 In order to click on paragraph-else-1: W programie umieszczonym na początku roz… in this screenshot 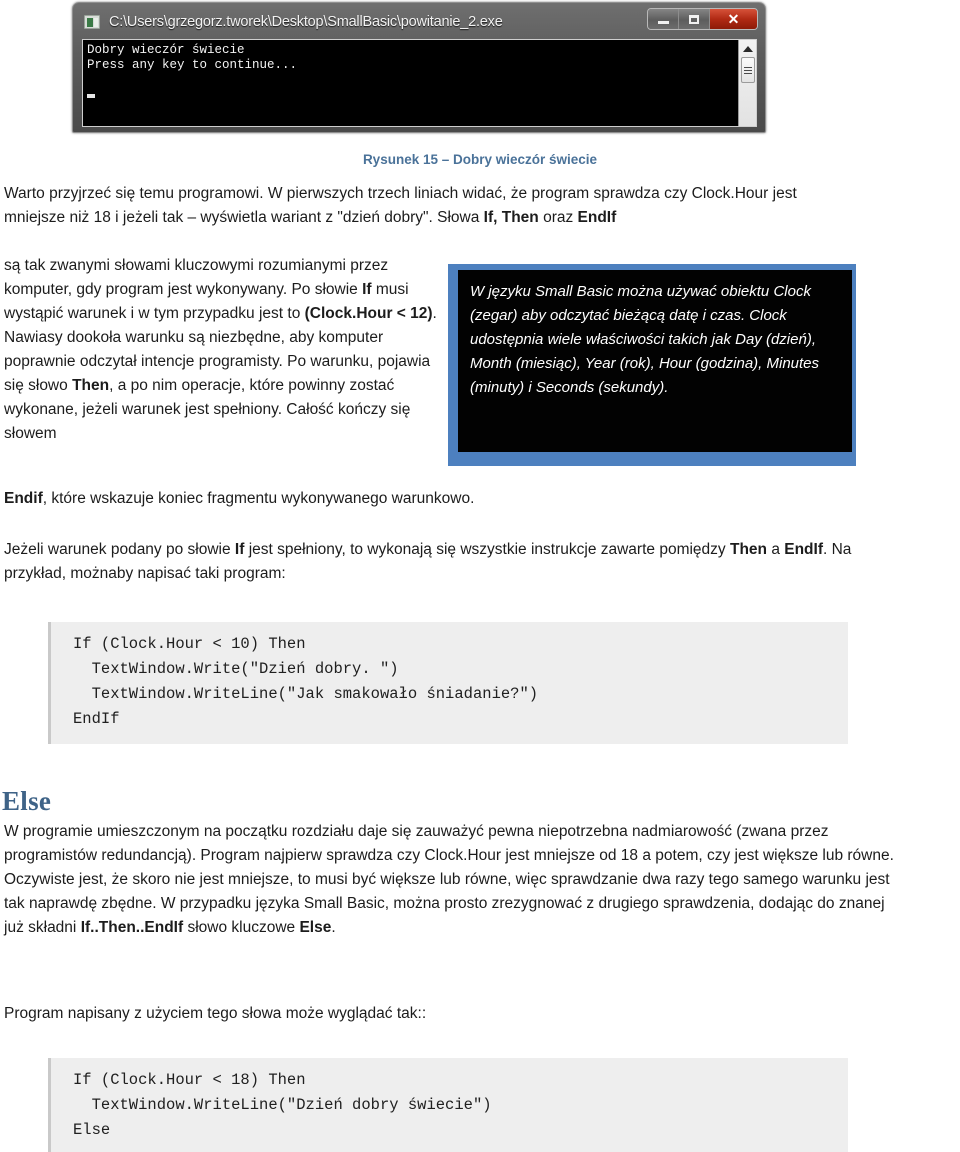, I will do `click(449, 879)`.